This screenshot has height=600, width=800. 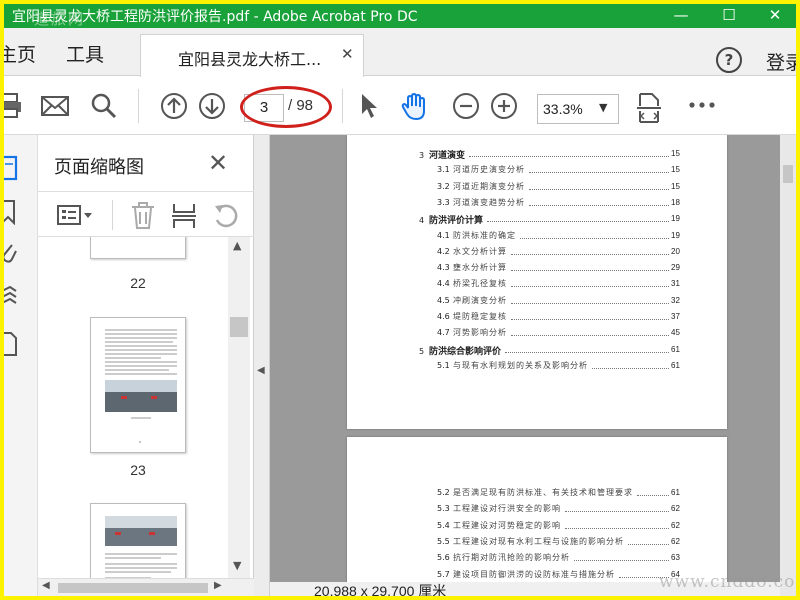 I want to click on toc-number: 4.5, so click(x=443, y=300).